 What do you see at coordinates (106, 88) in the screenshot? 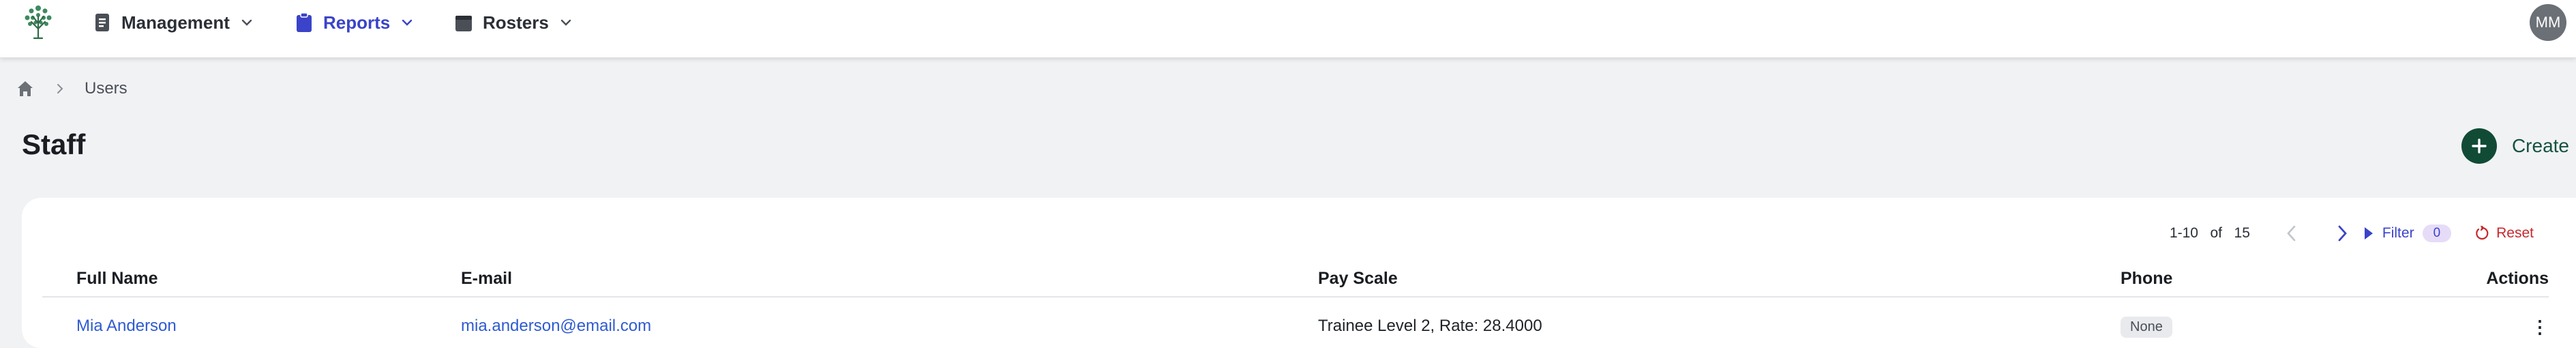
I see `breadcrumb-item-users: Users` at bounding box center [106, 88].